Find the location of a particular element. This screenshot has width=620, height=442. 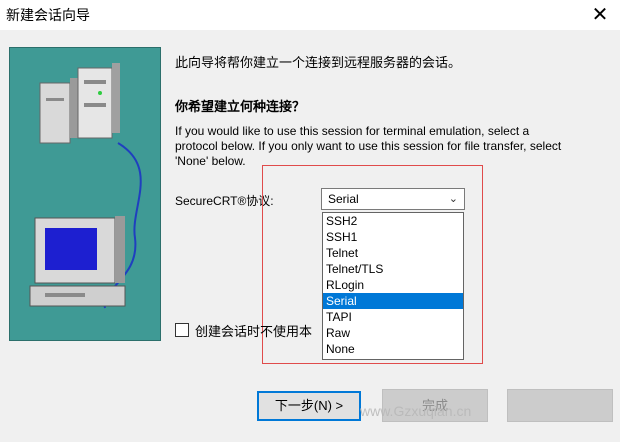

window-title: 新建会话向导 is located at coordinates (48, 15).